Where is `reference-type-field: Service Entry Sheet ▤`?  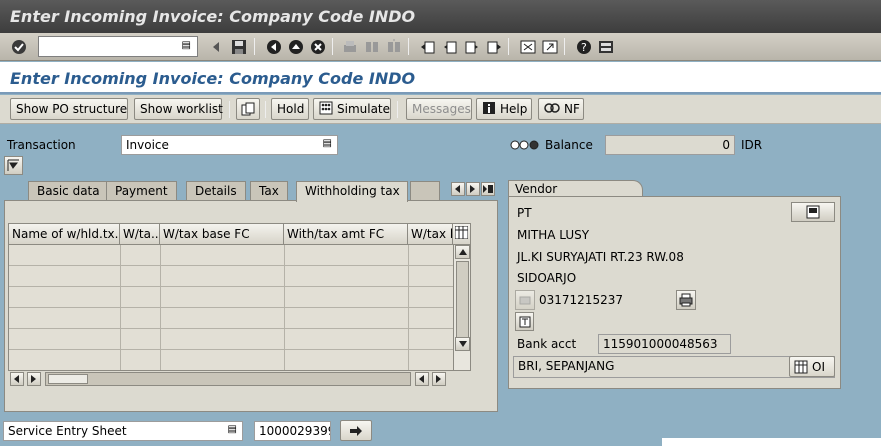 reference-type-field: Service Entry Sheet ▤ is located at coordinates (123, 431).